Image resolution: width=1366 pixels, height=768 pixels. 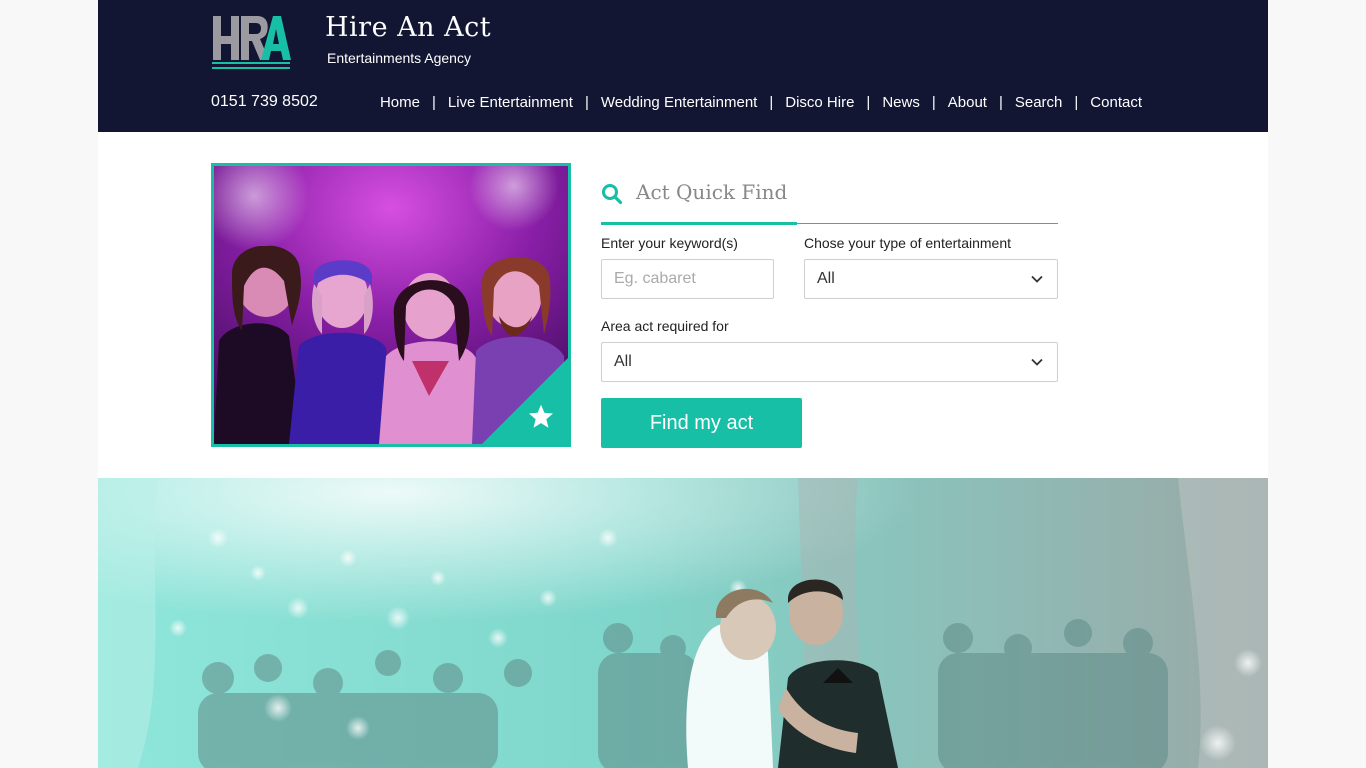 What do you see at coordinates (908, 243) in the screenshot?
I see `entertainment-type-label: Chose your type of entertainment` at bounding box center [908, 243].